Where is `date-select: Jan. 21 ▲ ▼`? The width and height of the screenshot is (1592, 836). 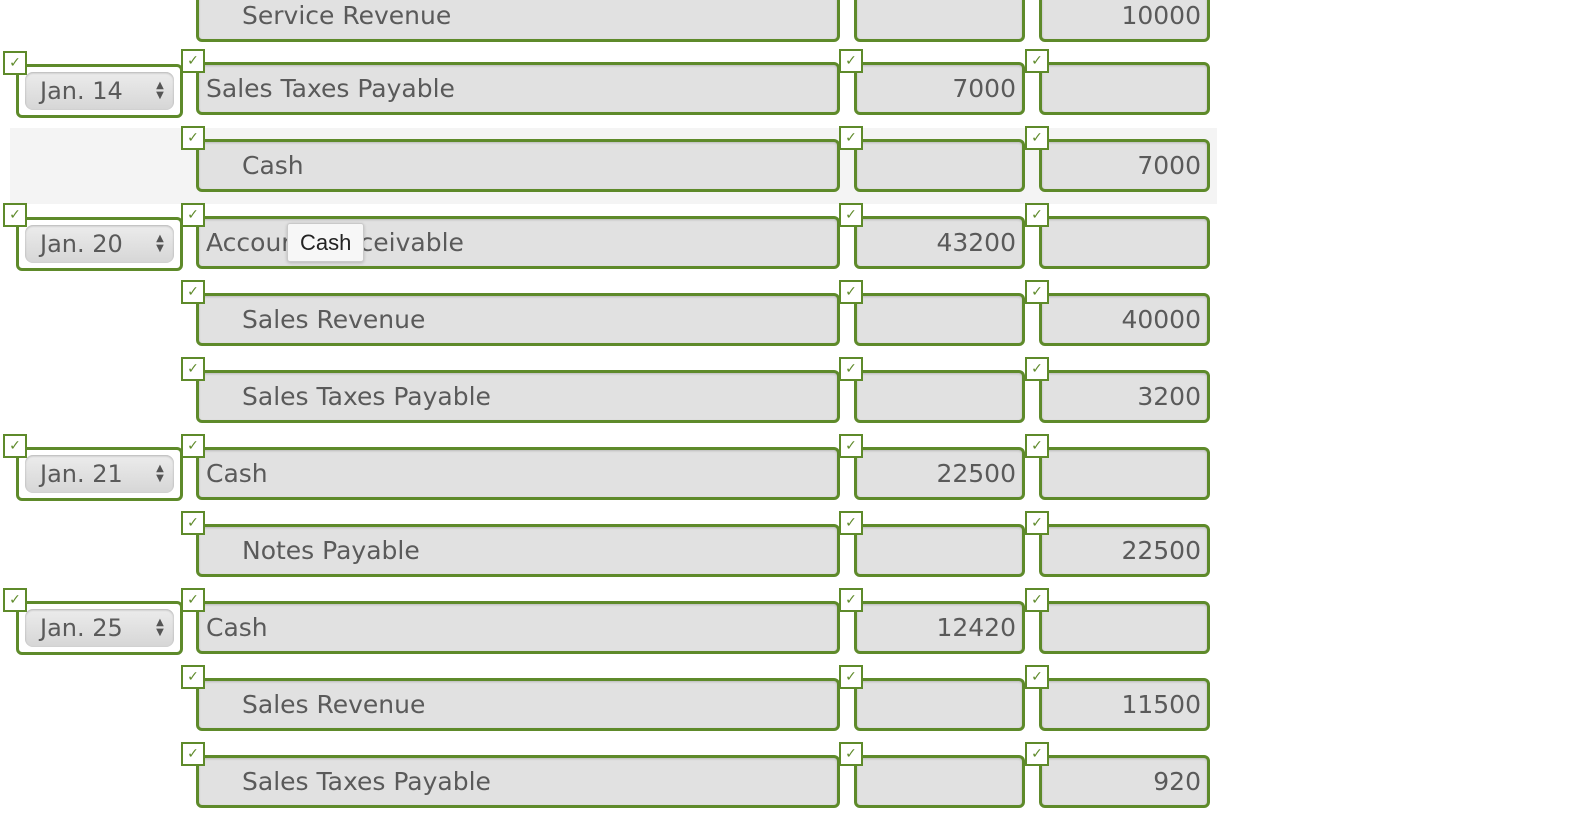
date-select: Jan. 21 ▲ ▼ is located at coordinates (99, 474).